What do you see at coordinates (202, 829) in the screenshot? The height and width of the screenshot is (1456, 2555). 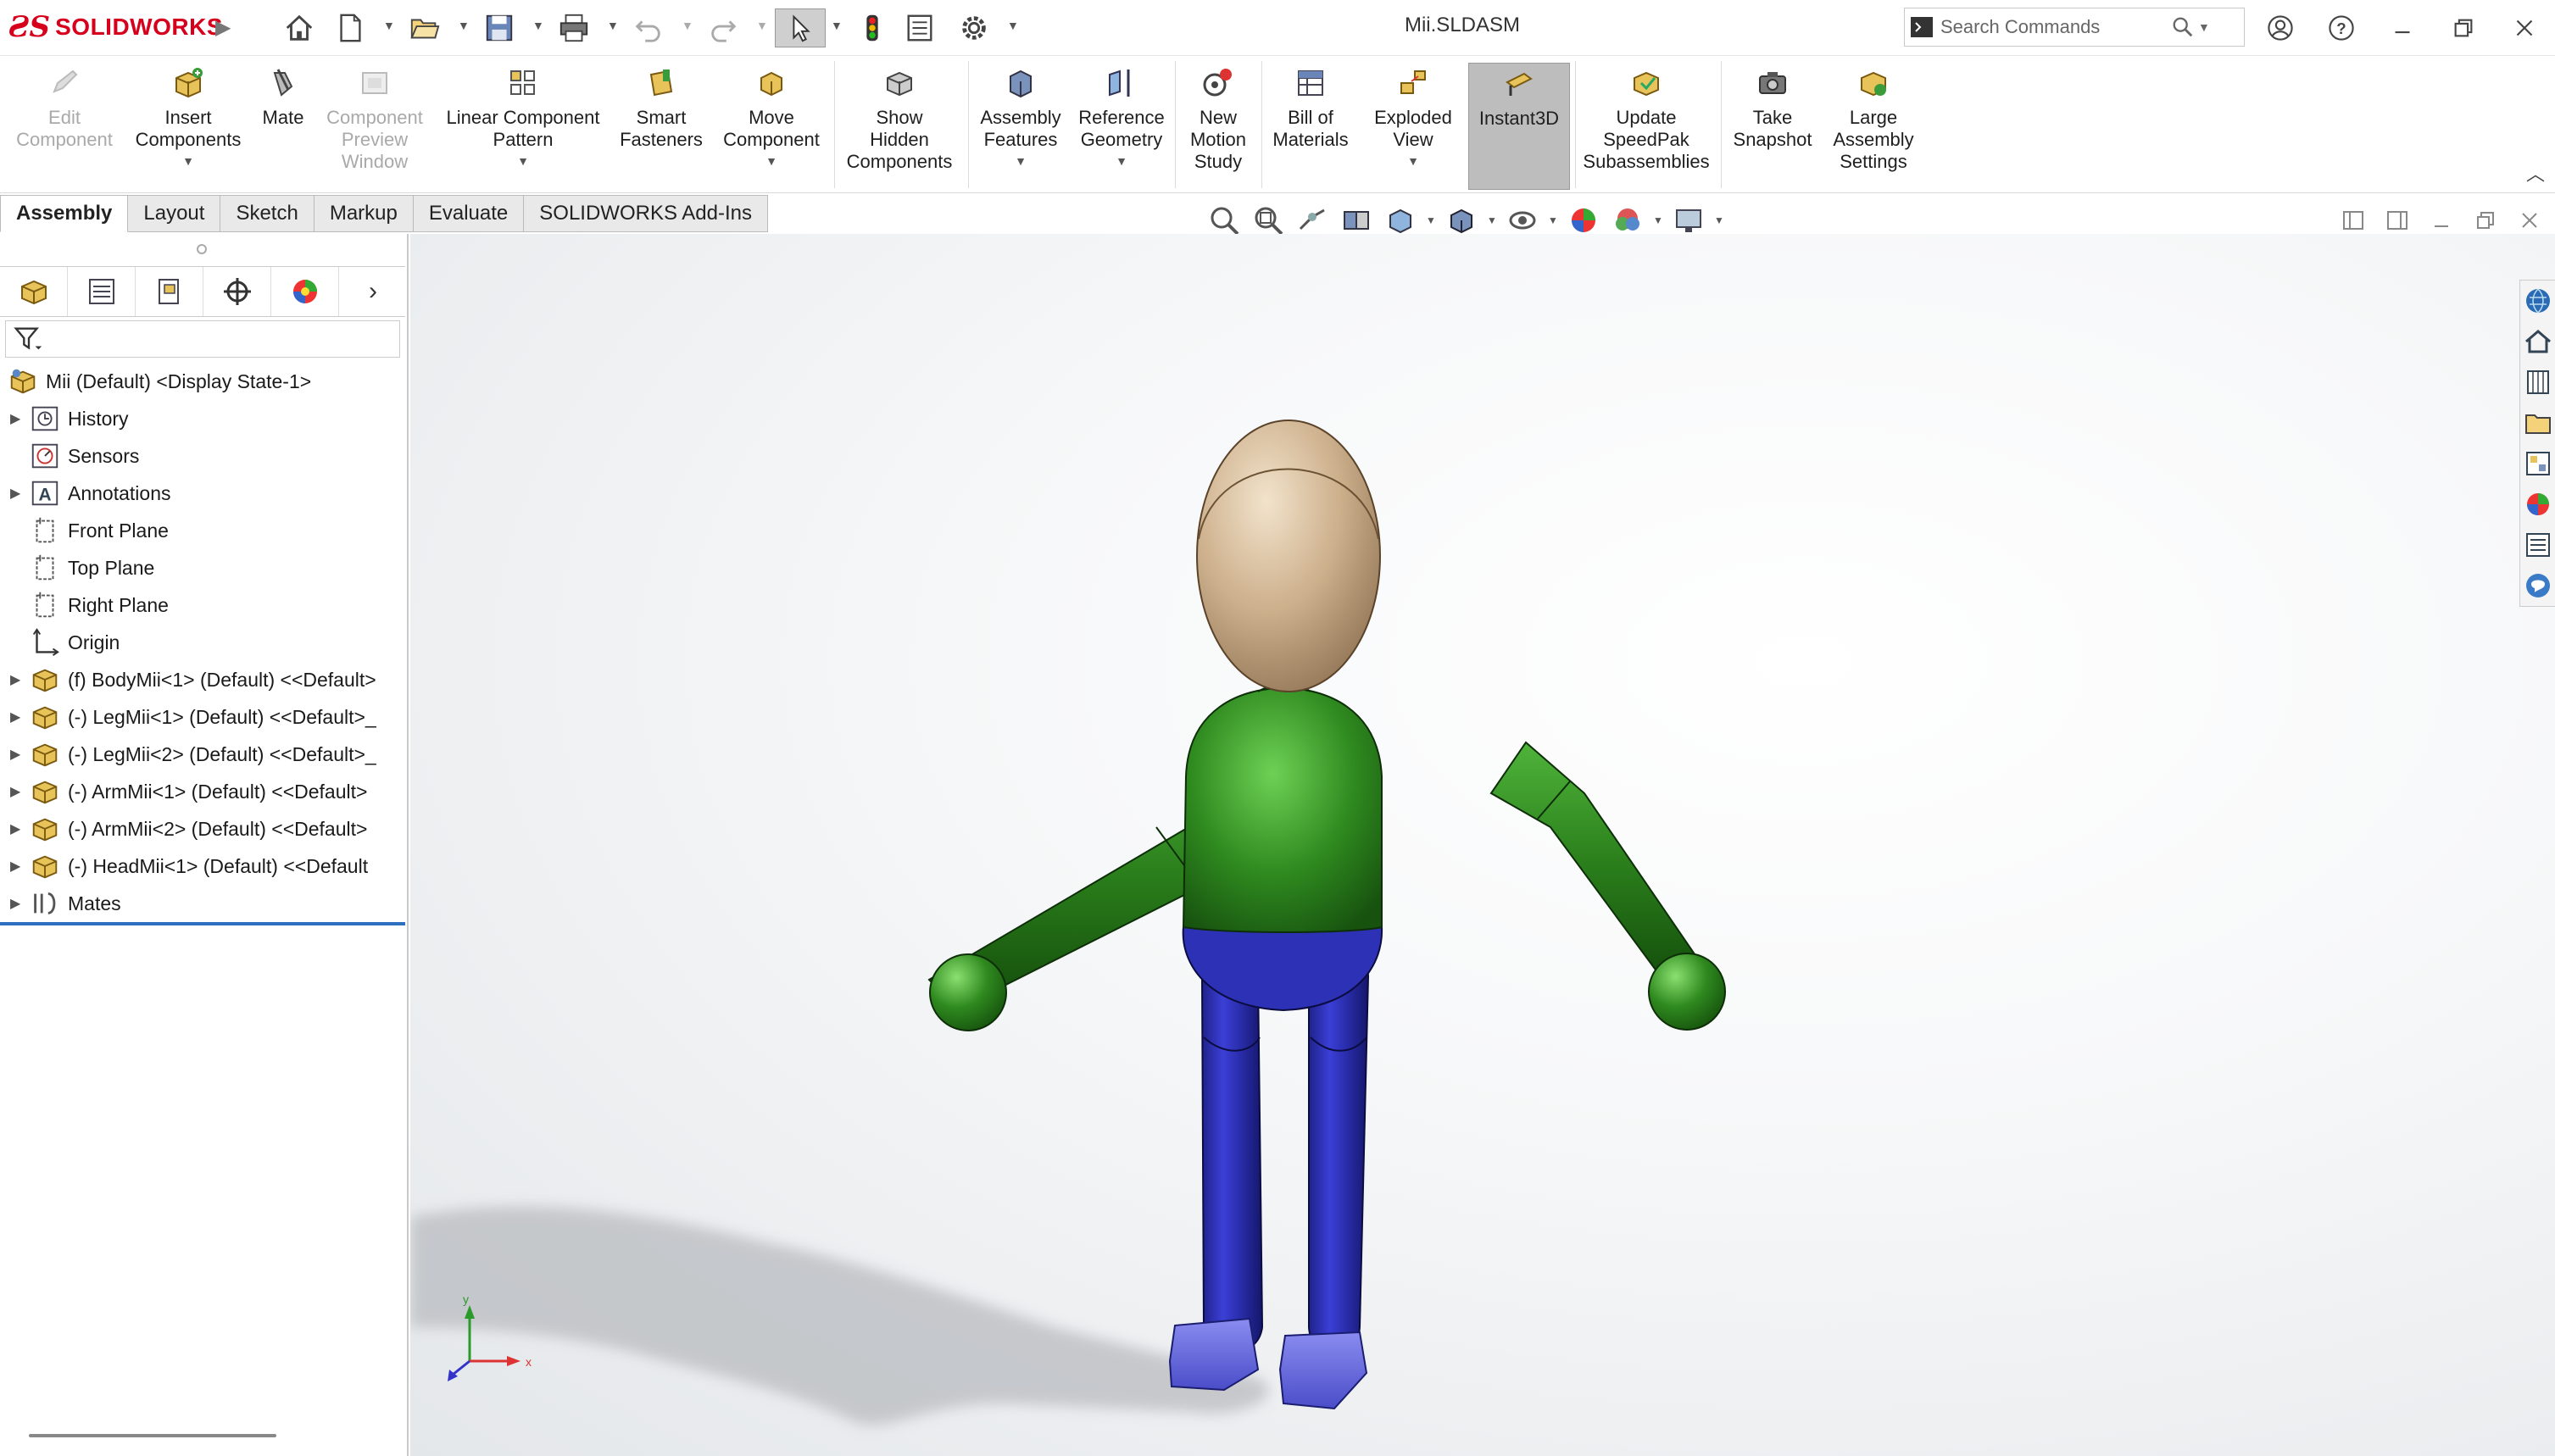 I see `tree-node-armmii-2: ▶ (-) ArmMii<2> (Default) <<Default>` at bounding box center [202, 829].